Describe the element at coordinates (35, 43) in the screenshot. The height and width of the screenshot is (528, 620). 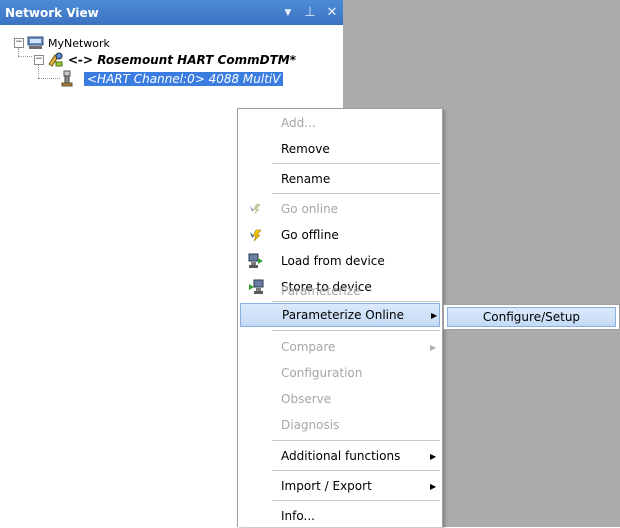
I see `network-icon` at that location.